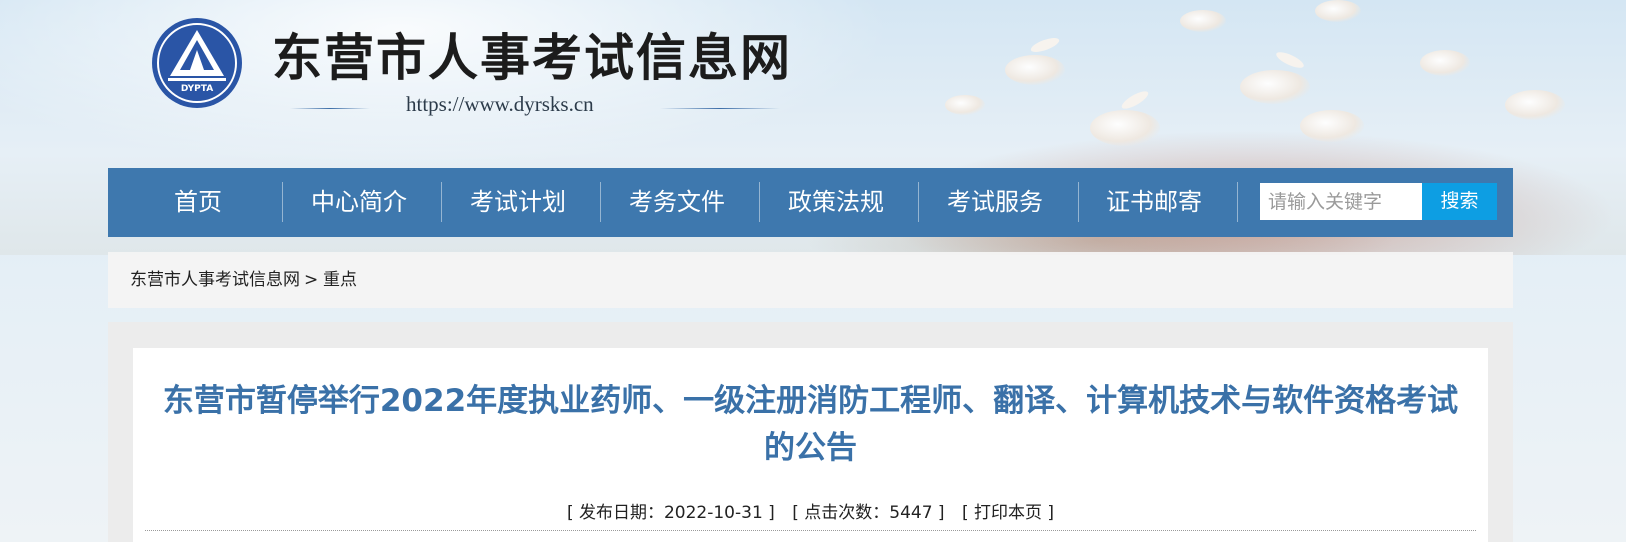  Describe the element at coordinates (198, 202) in the screenshot. I see `nav-item-home: 首页` at that location.